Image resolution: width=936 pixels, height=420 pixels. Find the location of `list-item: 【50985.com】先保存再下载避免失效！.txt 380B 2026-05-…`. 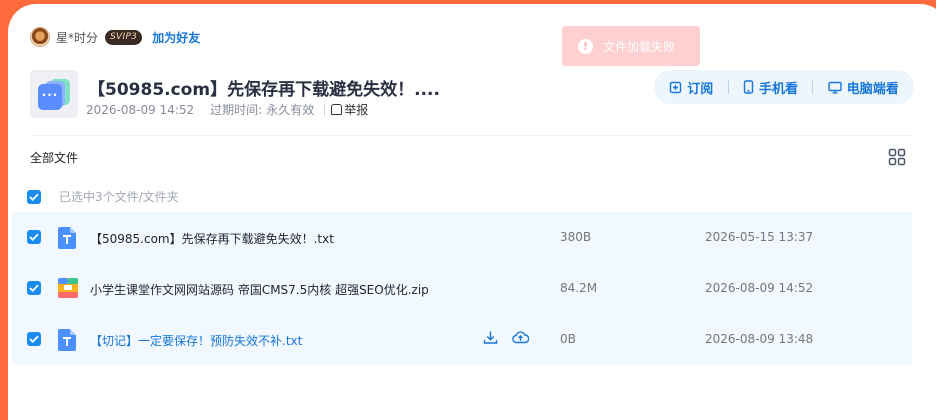

list-item: 【50985.com】先保存再下载避免失效！.txt 380B 2026-05-… is located at coordinates (462, 237).